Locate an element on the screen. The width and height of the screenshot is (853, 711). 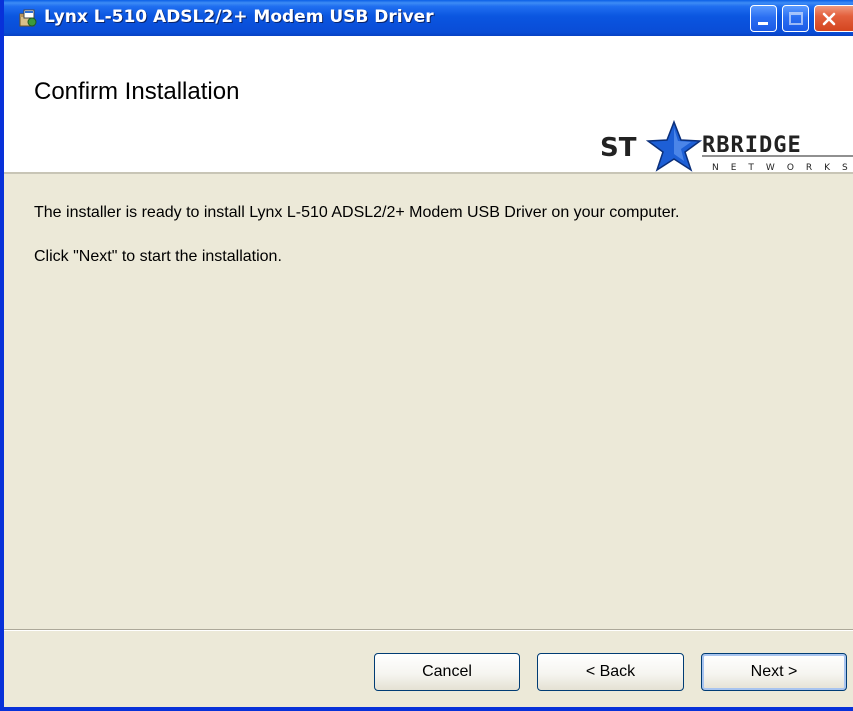
window-title: Lynx L-510 ADSL2/2+ Modem USB Driver is located at coordinates (239, 17).